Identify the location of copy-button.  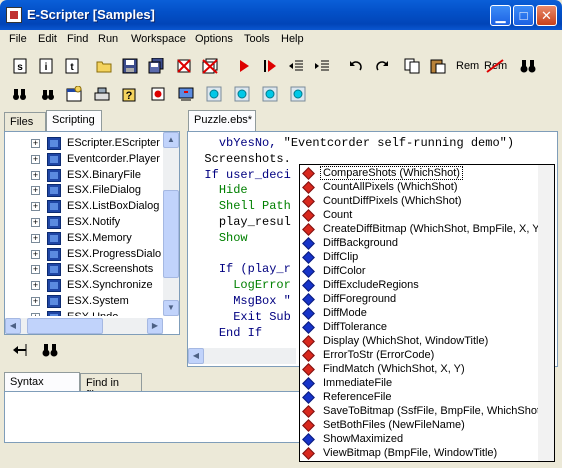
(412, 66).